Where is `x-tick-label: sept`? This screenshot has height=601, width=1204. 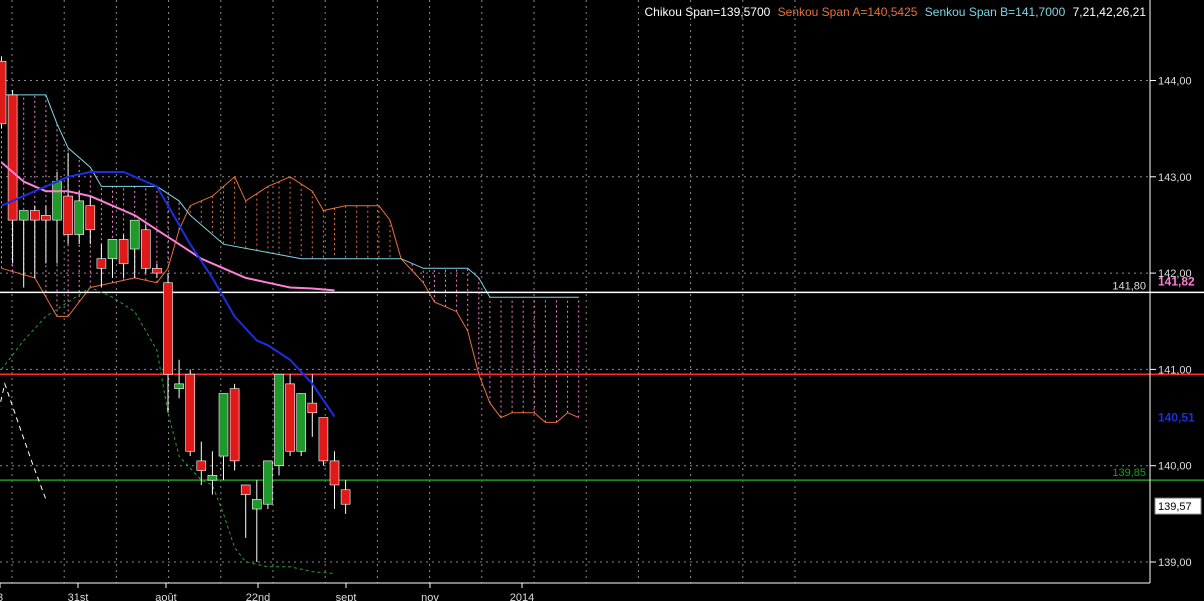
x-tick-label: sept is located at coordinates (346, 596).